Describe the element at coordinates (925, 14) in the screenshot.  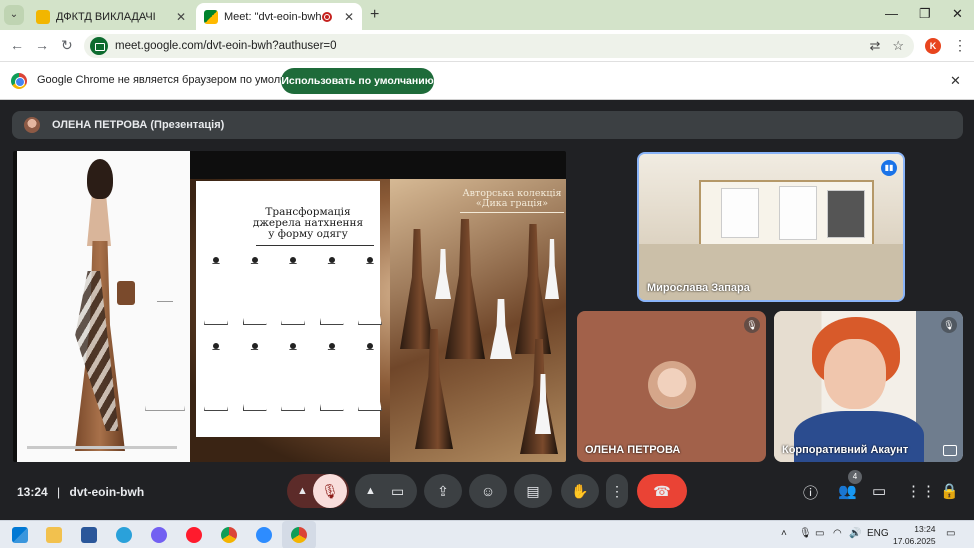
I see `restore-icon: ❐` at that location.